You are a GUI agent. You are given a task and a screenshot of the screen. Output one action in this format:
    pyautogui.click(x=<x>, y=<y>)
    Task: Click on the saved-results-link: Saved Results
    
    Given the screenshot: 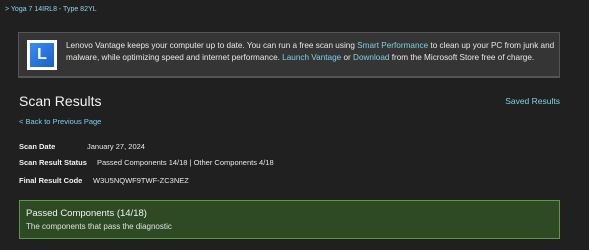 What is the action you would take?
    pyautogui.click(x=532, y=101)
    